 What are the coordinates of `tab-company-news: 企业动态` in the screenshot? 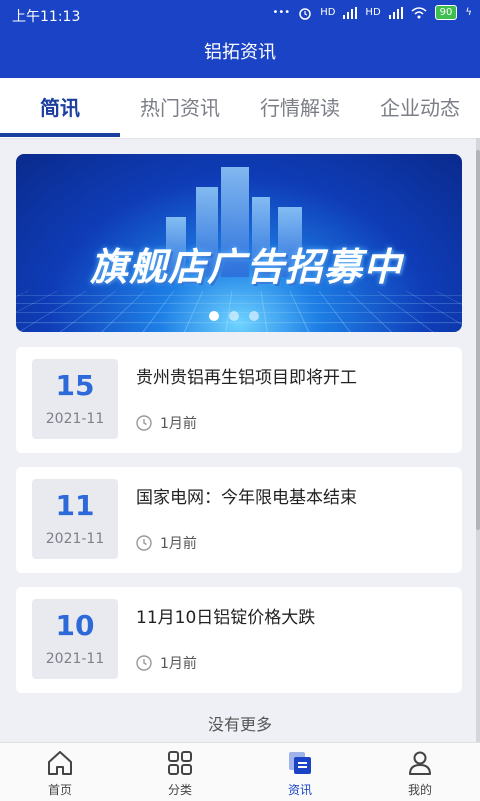 It's located at (420, 108).